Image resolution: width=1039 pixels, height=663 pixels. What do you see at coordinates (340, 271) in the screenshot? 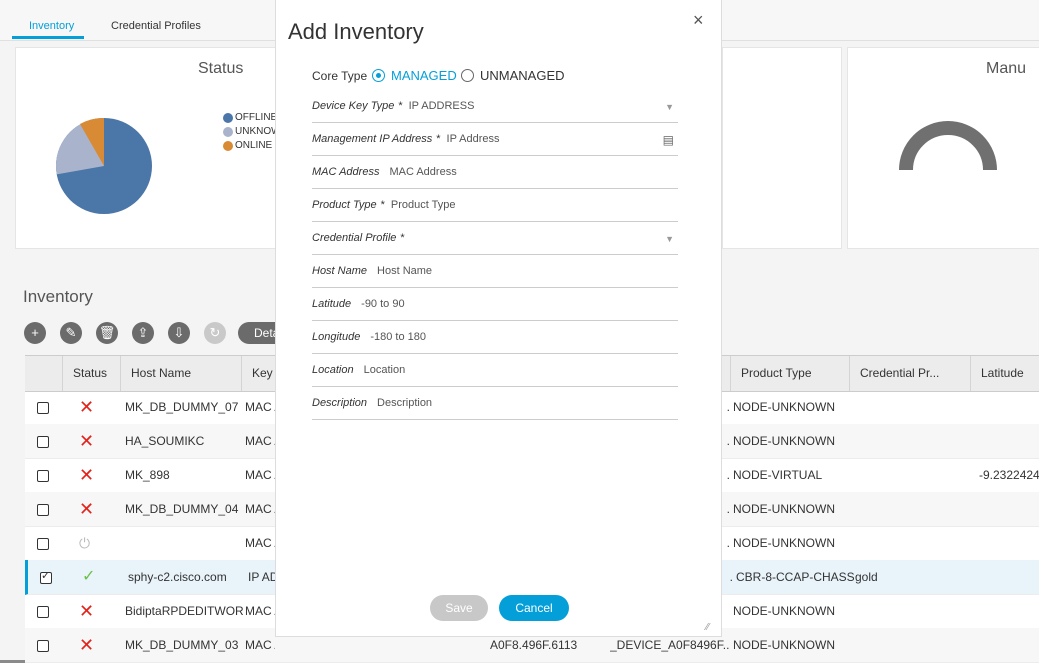
I see `field-label: Host Name` at bounding box center [340, 271].